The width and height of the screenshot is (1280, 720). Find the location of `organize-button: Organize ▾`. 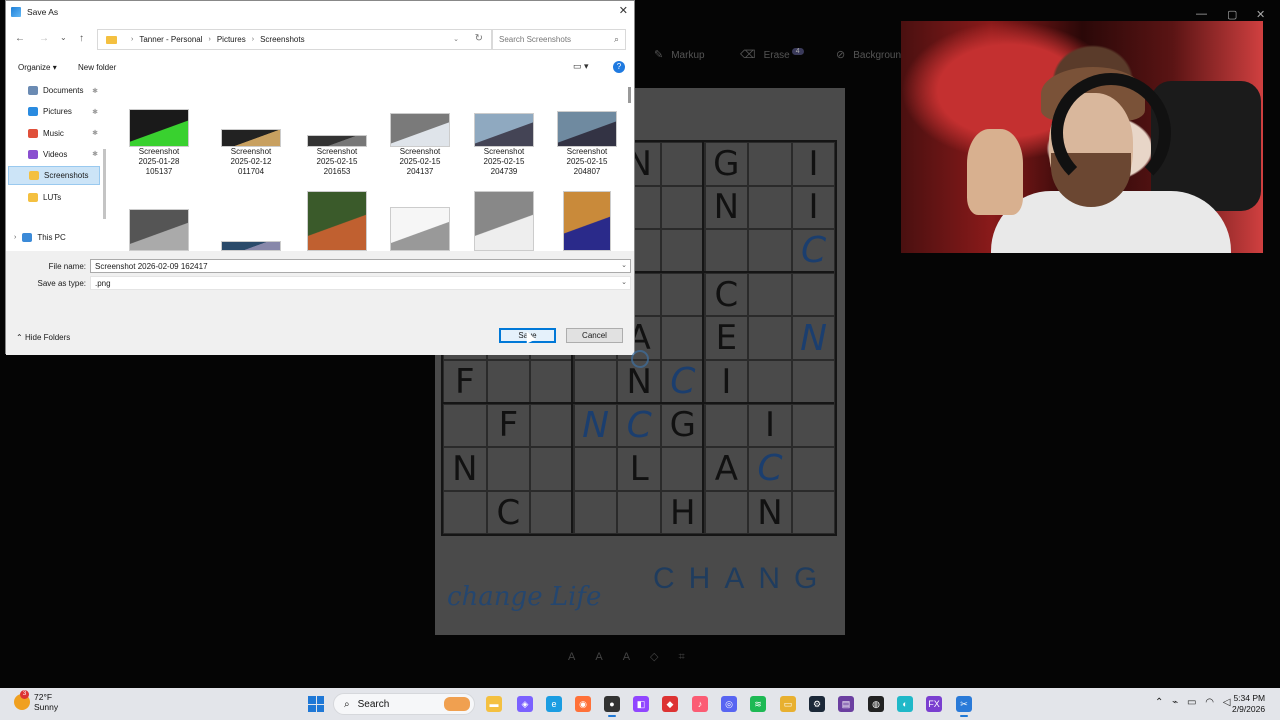

organize-button: Organize ▾ is located at coordinates (37, 67).